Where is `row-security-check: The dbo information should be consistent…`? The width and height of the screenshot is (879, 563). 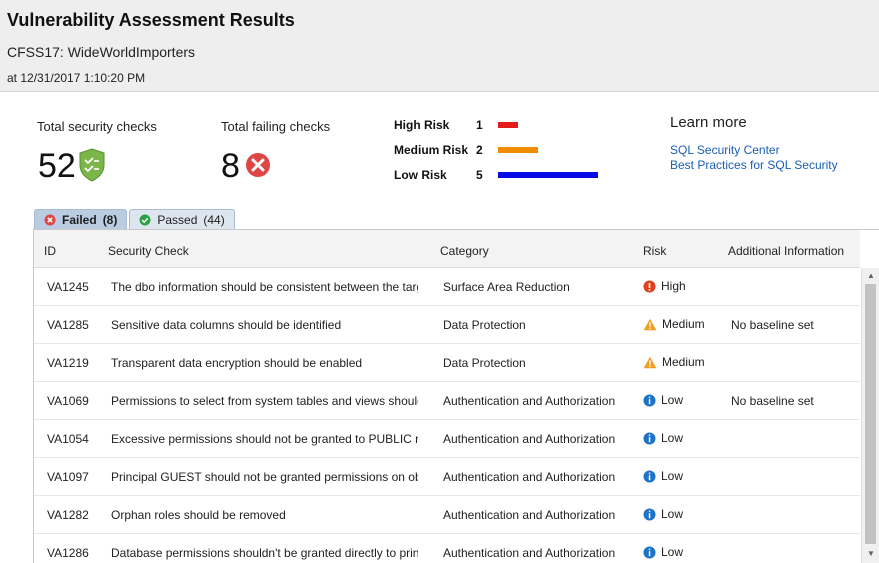
row-security-check: The dbo information should be consistent… is located at coordinates (264, 287).